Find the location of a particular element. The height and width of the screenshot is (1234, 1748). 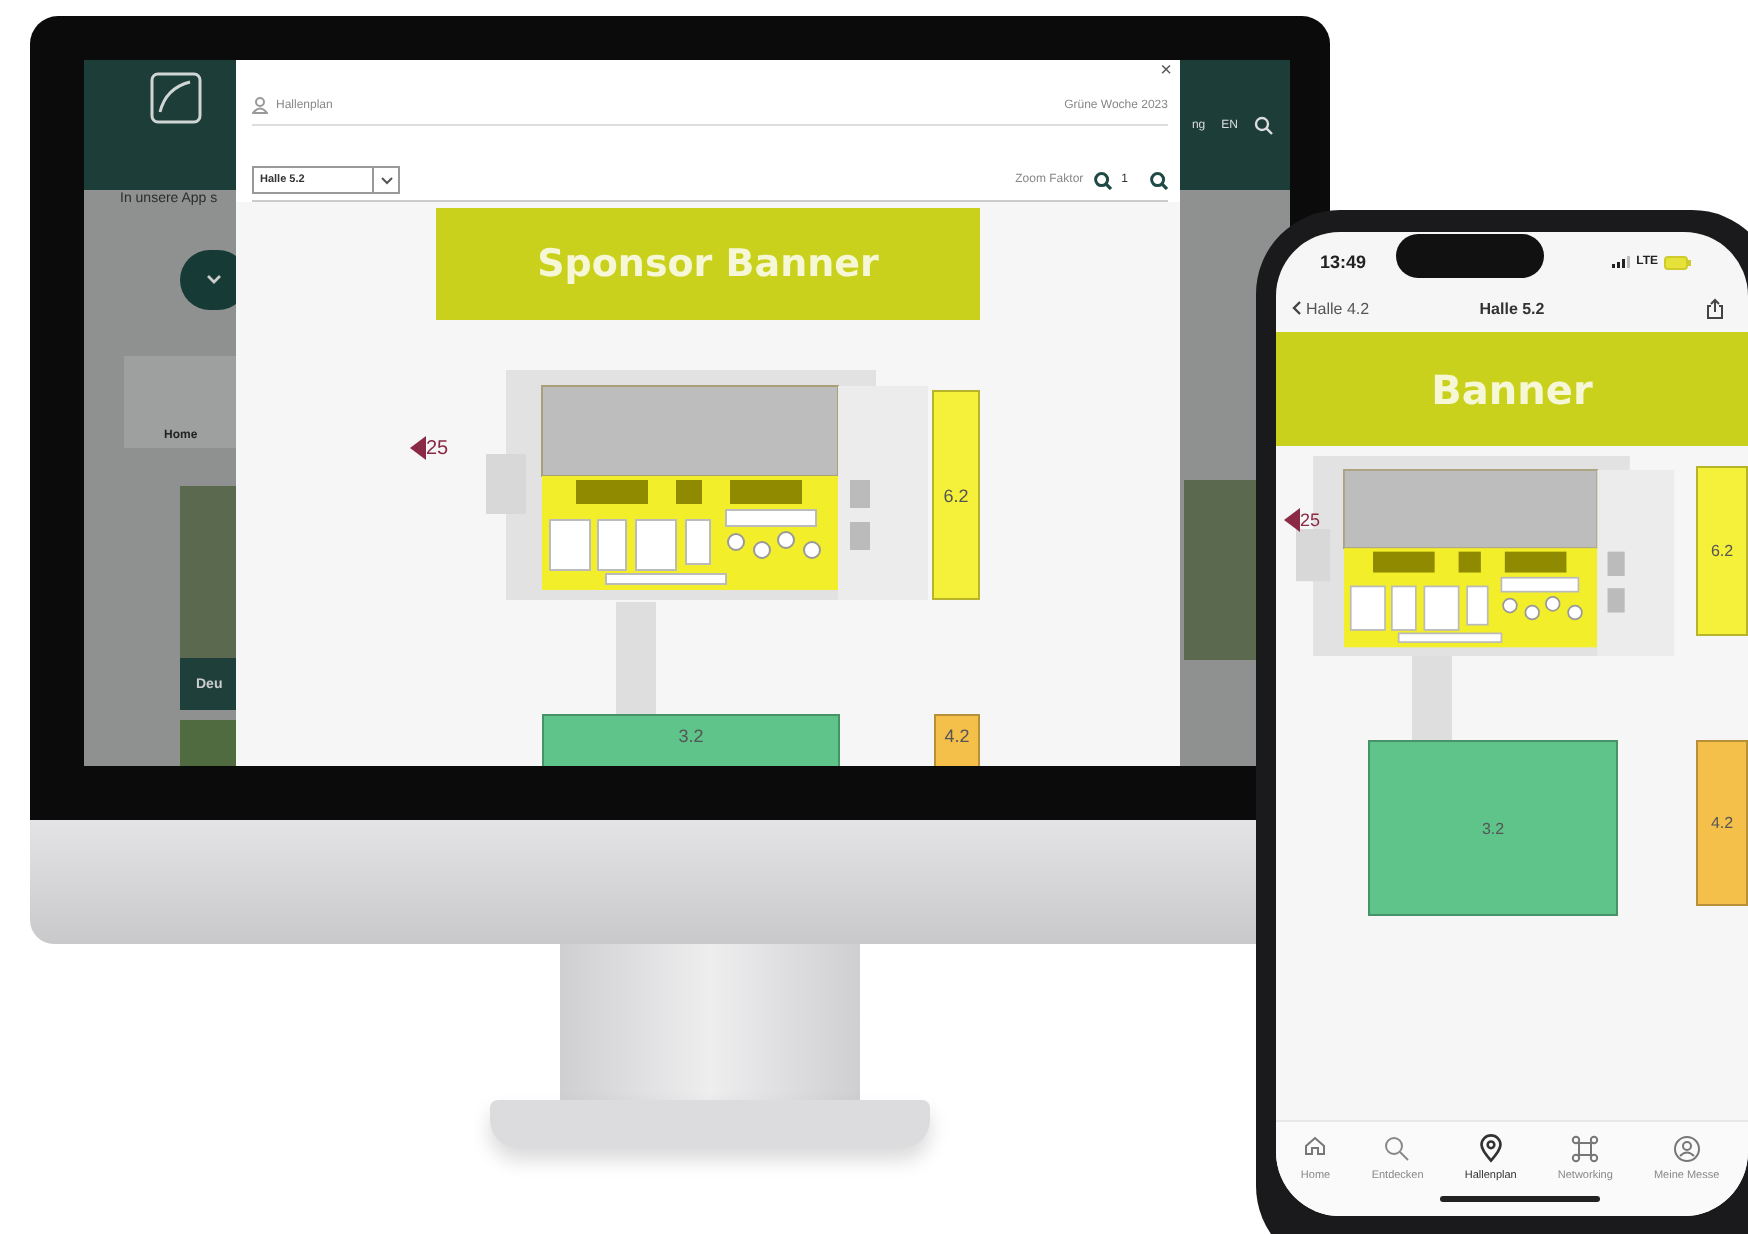

zoom-out-icon is located at coordinates (1102, 180).